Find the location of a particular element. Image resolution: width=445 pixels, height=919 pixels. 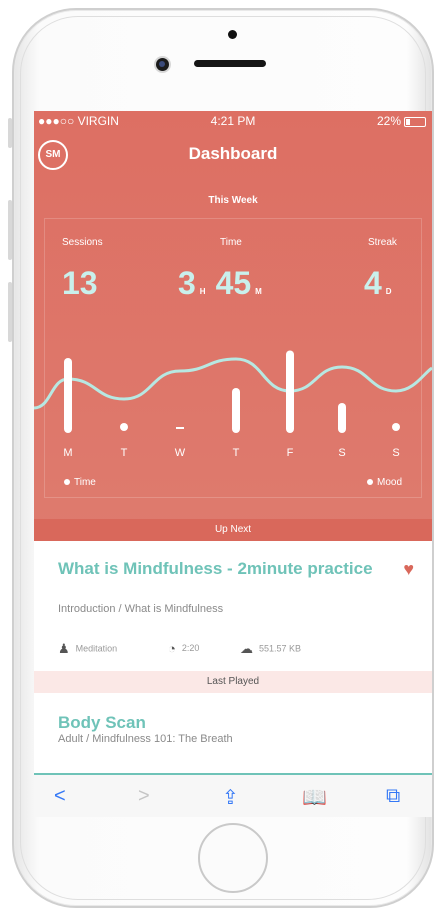

day-label-0: M is located at coordinates (68, 453).